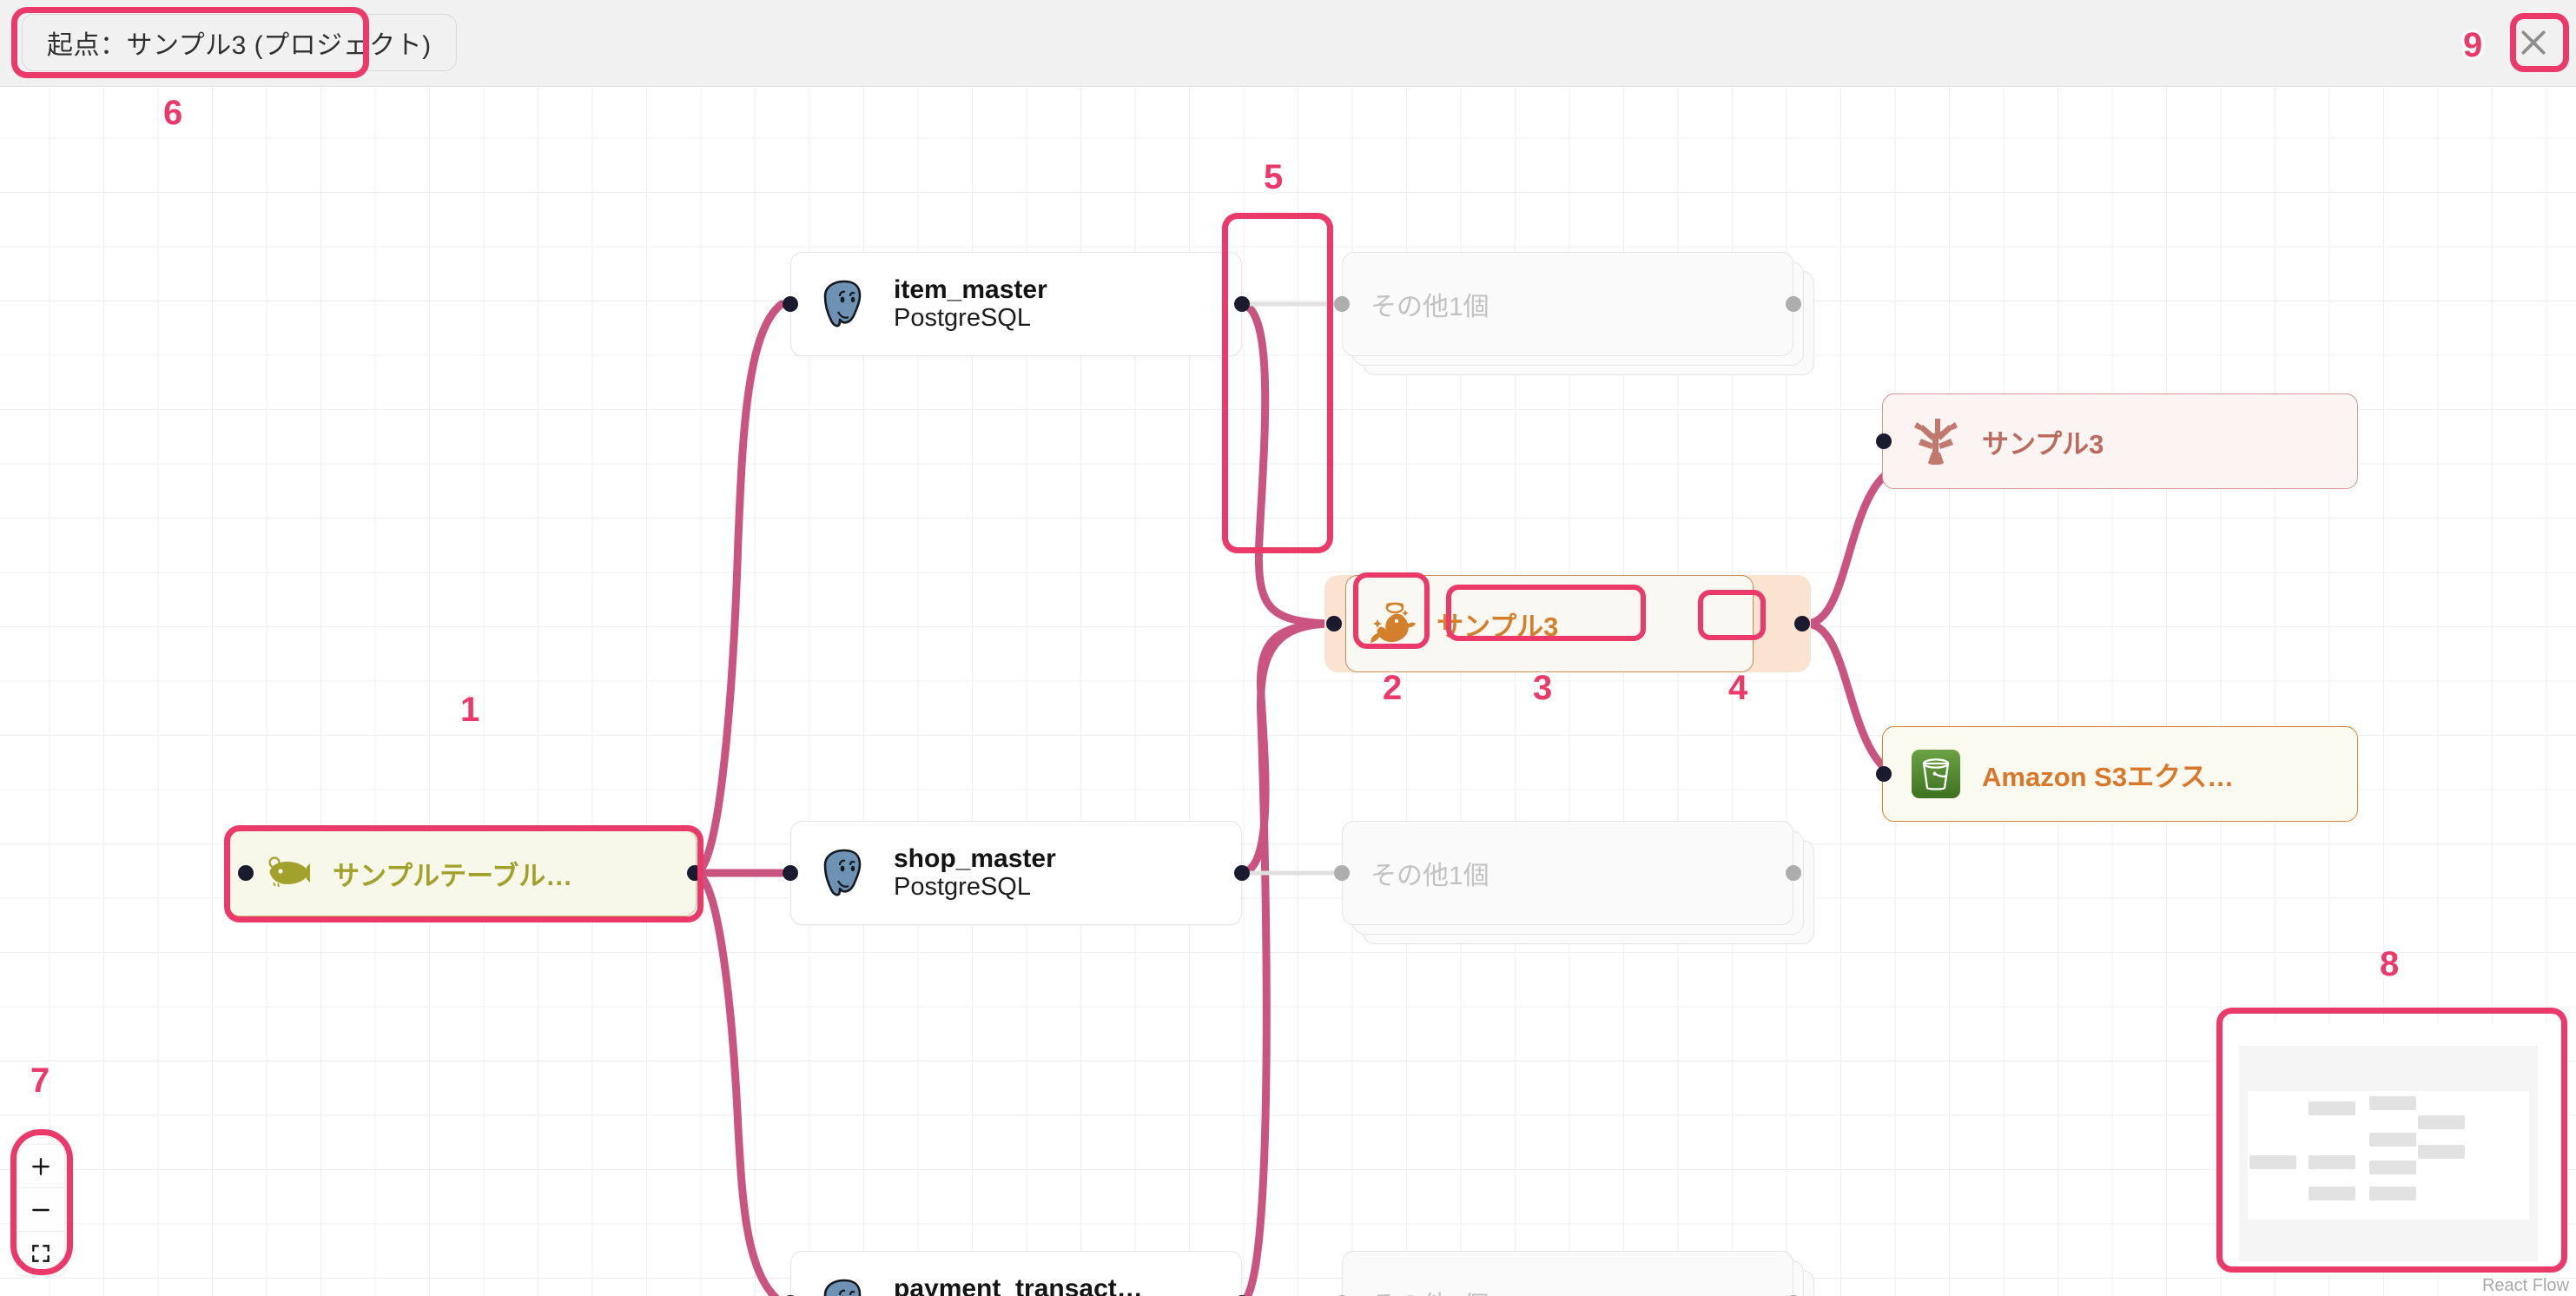  Describe the element at coordinates (246, 873) in the screenshot. I see `table-node-handle-left` at that location.